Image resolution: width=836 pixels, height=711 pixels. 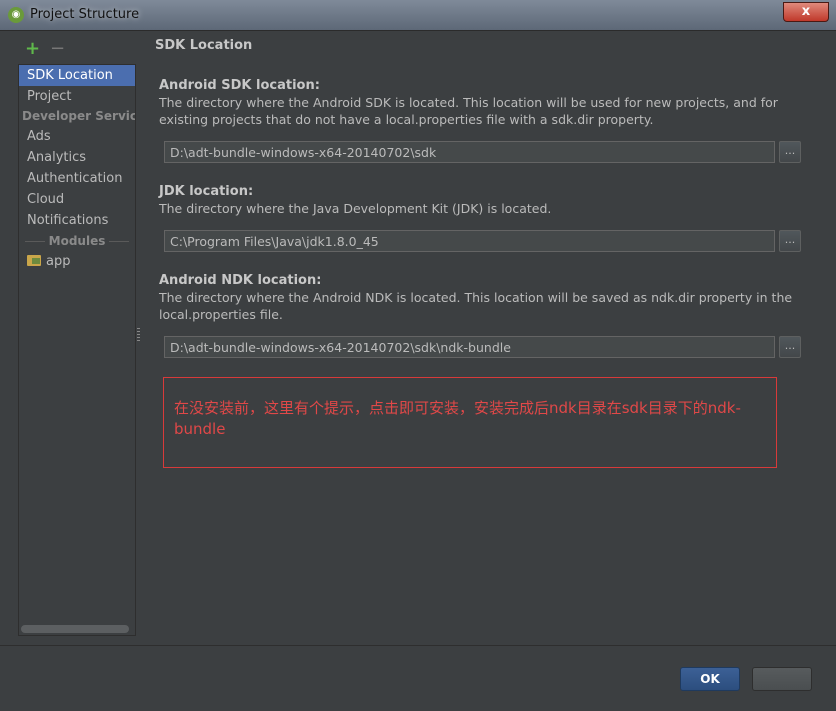 I want to click on sidebar-item-label: app, so click(x=58, y=261).